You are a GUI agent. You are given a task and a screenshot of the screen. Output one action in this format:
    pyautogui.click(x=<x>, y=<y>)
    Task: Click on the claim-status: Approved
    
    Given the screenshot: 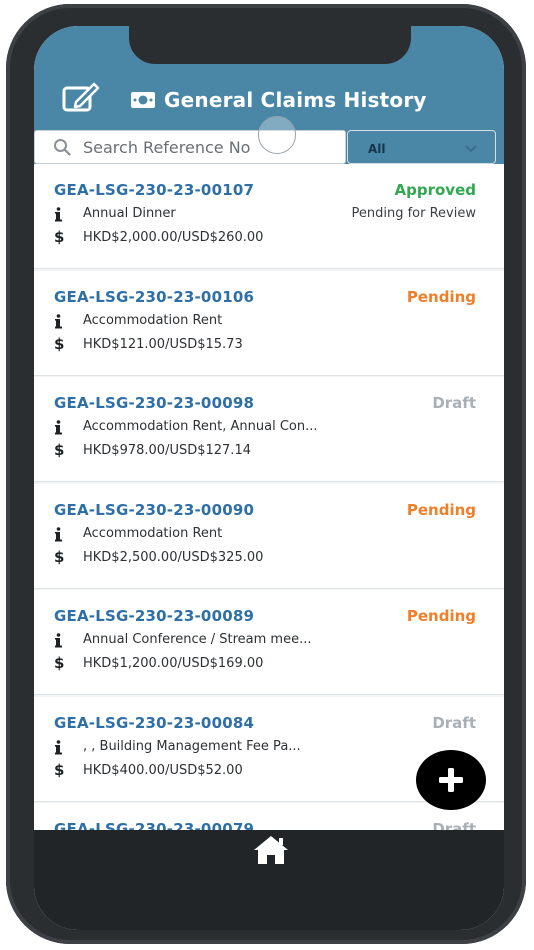 What is the action you would take?
    pyautogui.click(x=435, y=190)
    